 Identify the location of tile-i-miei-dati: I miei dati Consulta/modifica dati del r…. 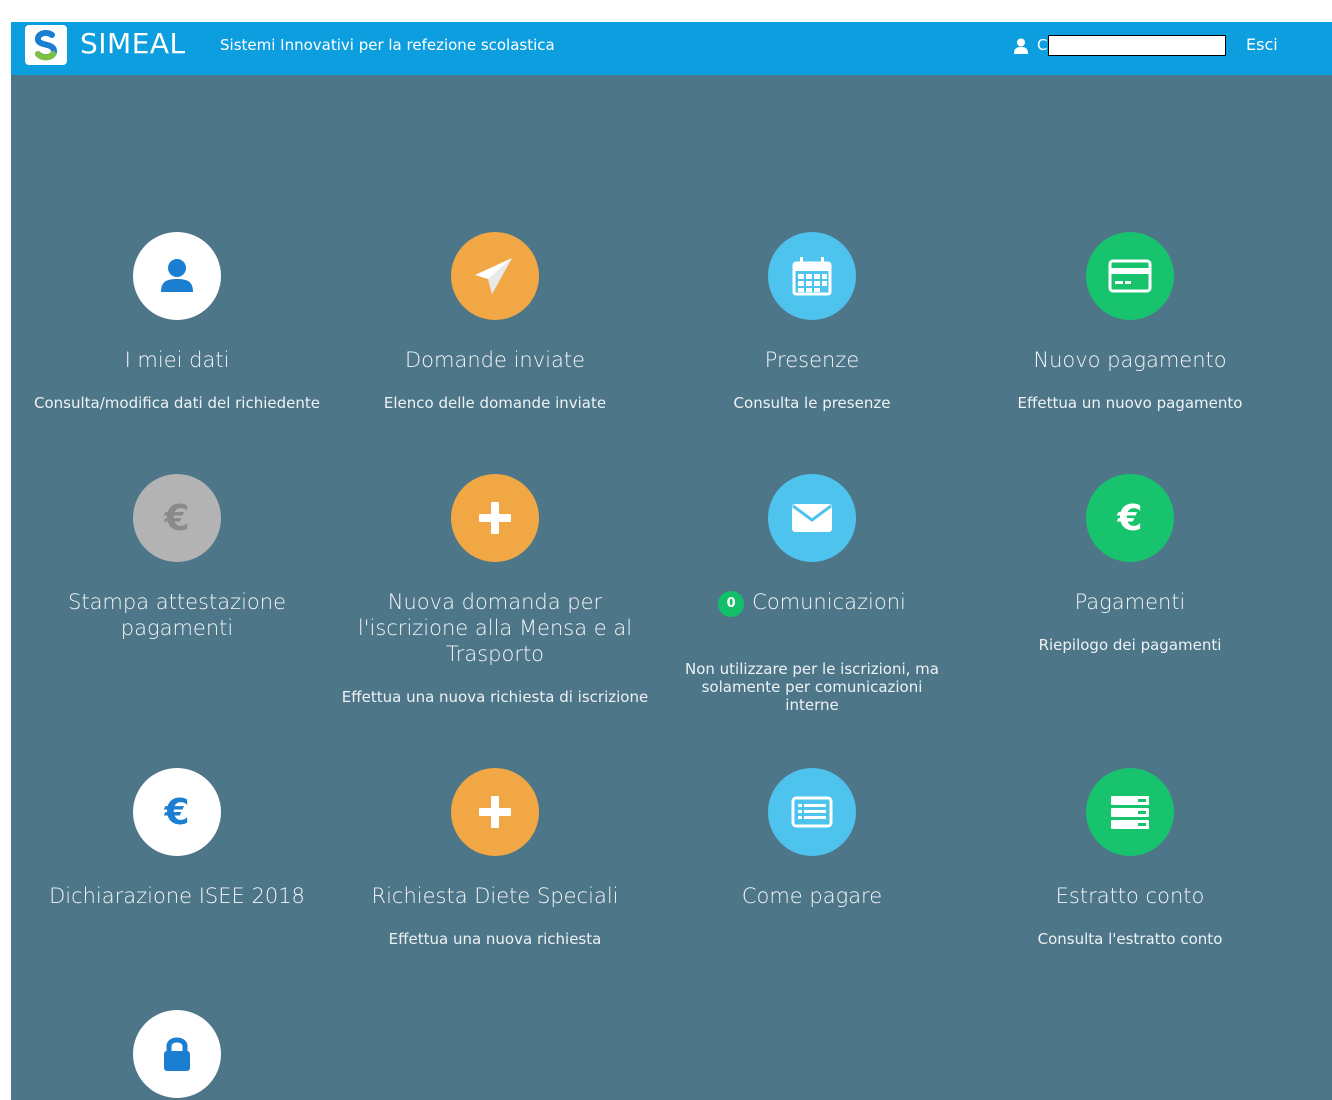
(177, 322).